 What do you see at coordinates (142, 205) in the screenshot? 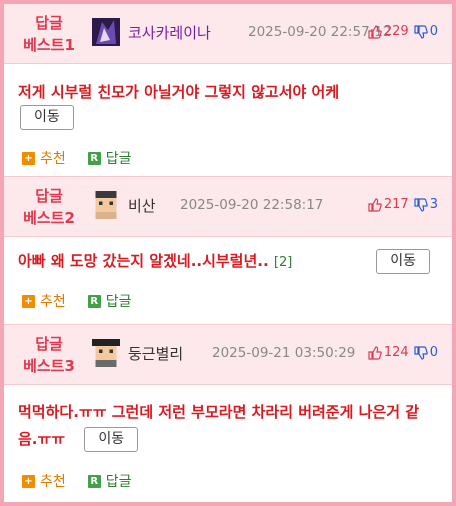
I see `nickname: 비산` at bounding box center [142, 205].